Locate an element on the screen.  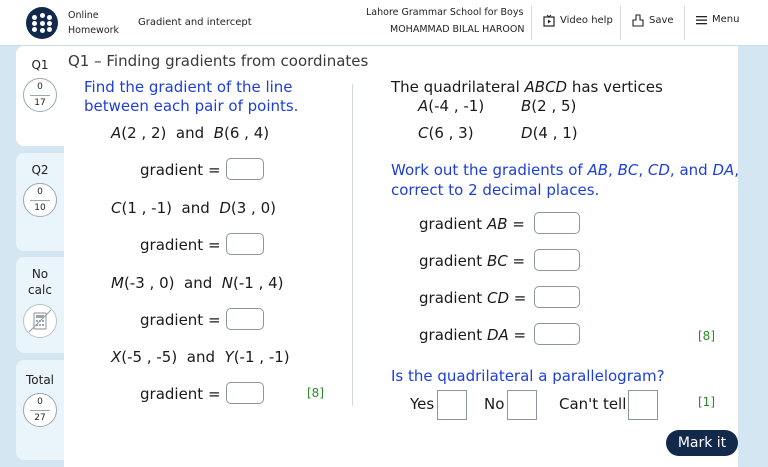
calculator-icon is located at coordinates (40, 321).